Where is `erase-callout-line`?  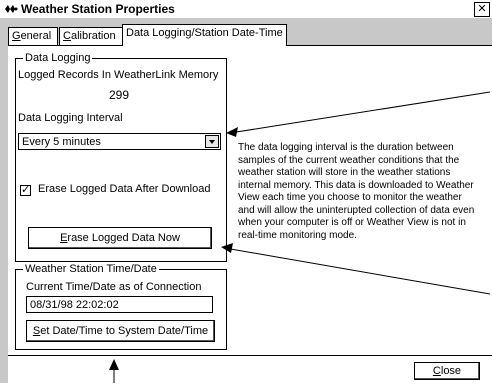
erase-callout-line is located at coordinates (357, 271).